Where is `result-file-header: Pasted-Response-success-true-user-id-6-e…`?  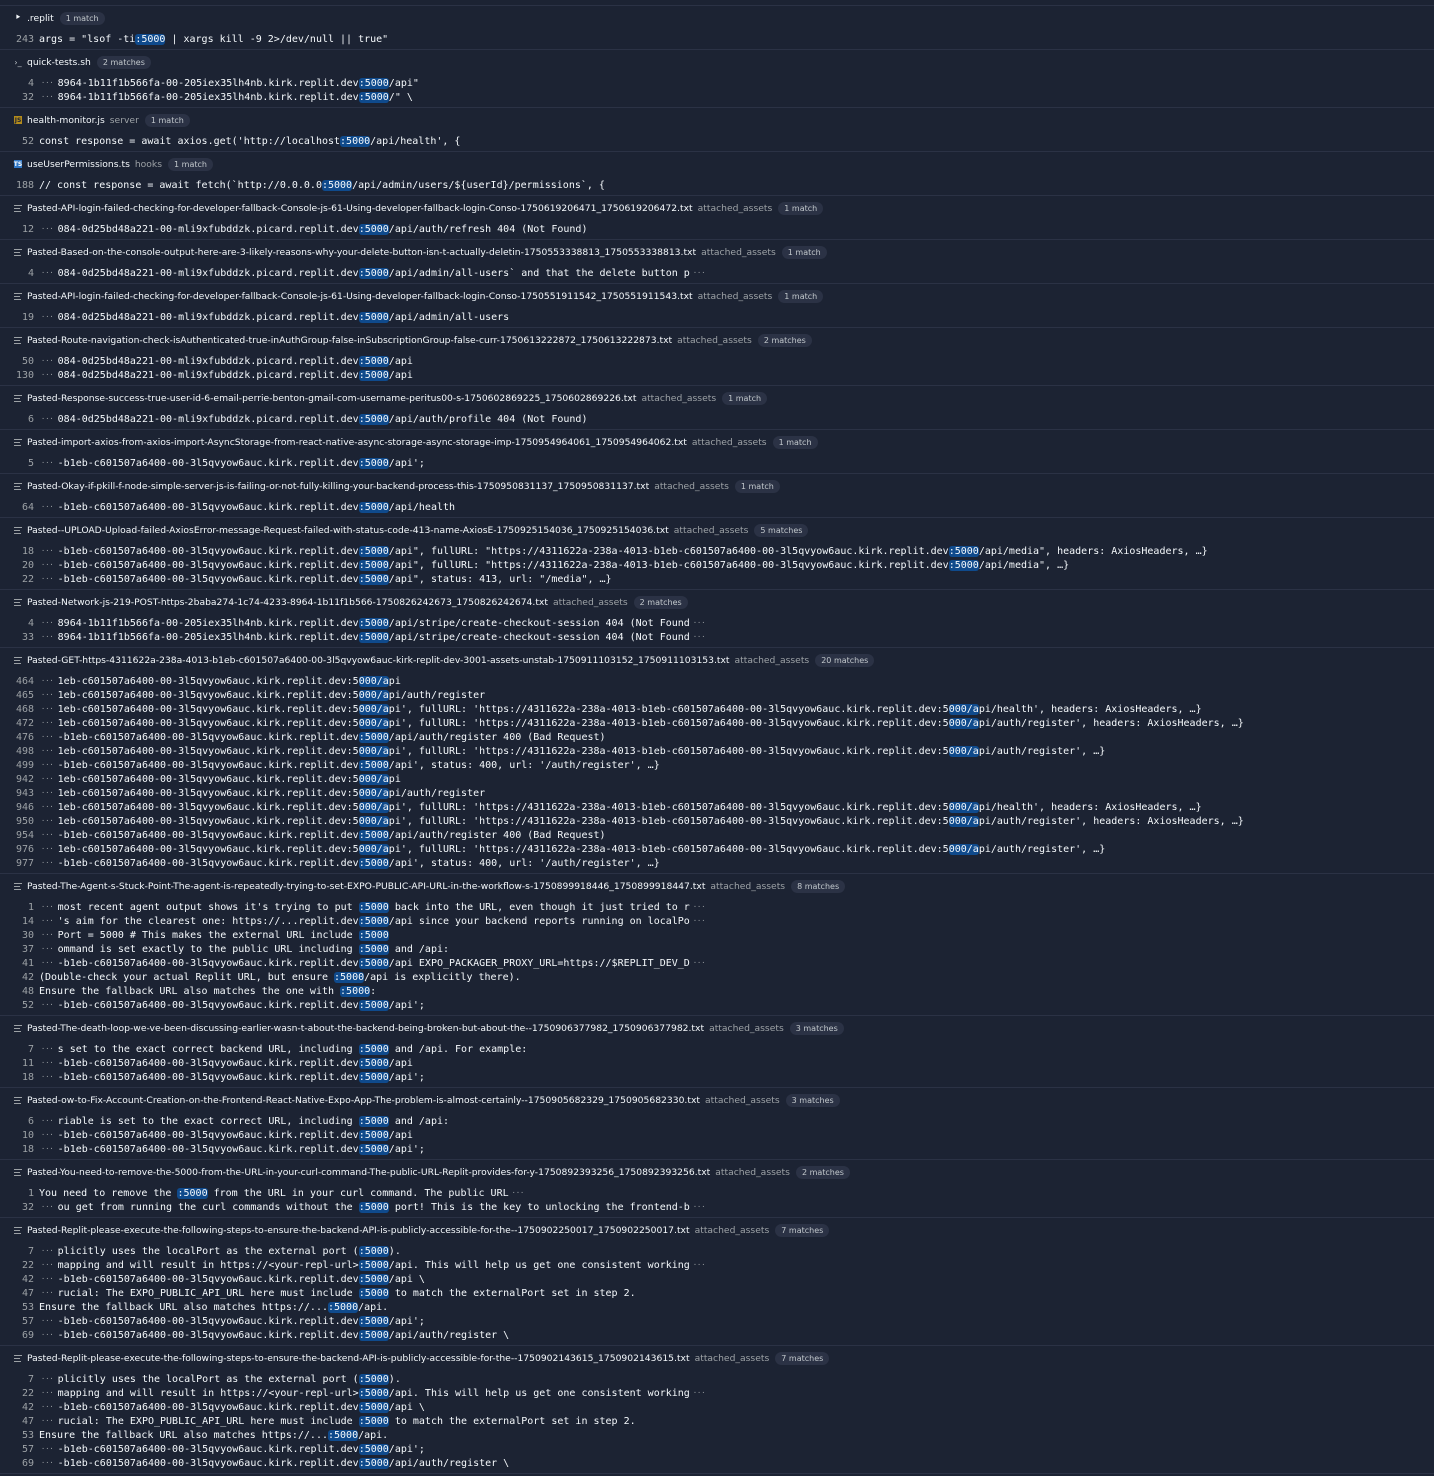 result-file-header: Pasted-Response-success-true-user-id-6-e… is located at coordinates (717, 398).